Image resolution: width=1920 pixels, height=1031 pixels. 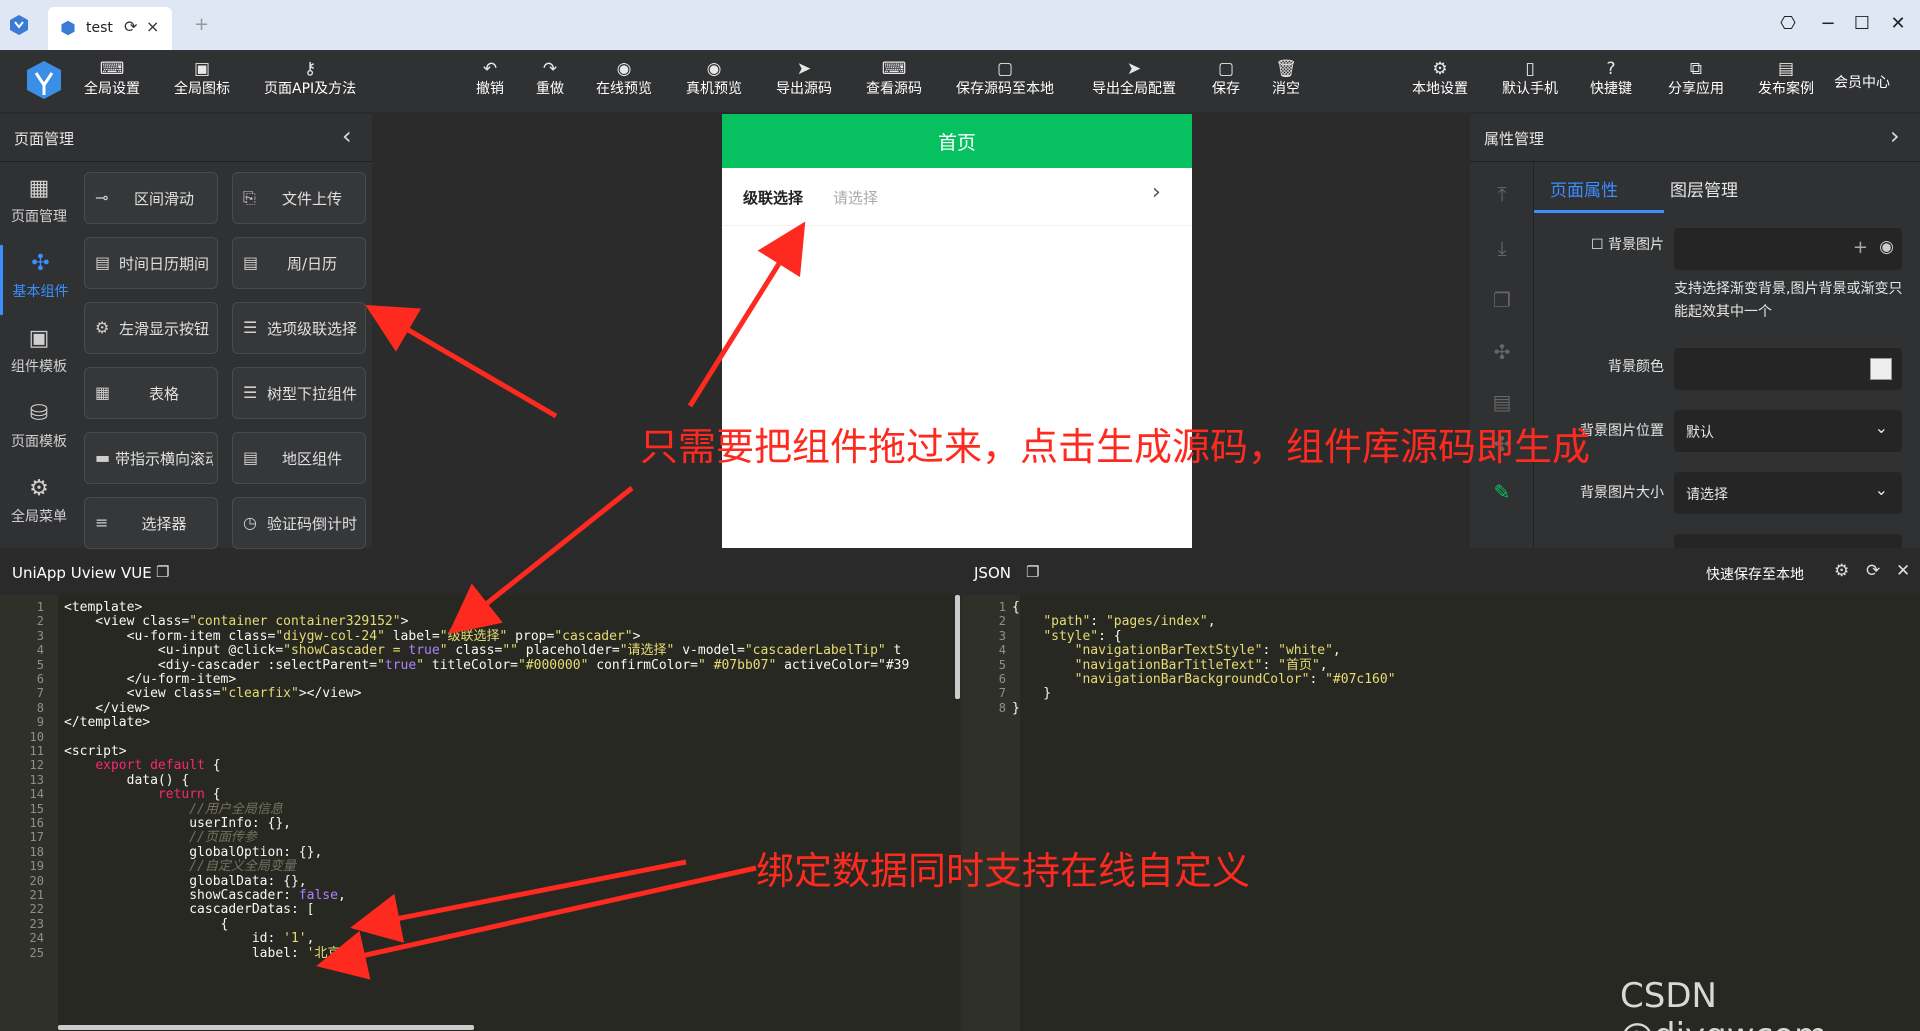 What do you see at coordinates (1788, 541) in the screenshot?
I see `next-field-box` at bounding box center [1788, 541].